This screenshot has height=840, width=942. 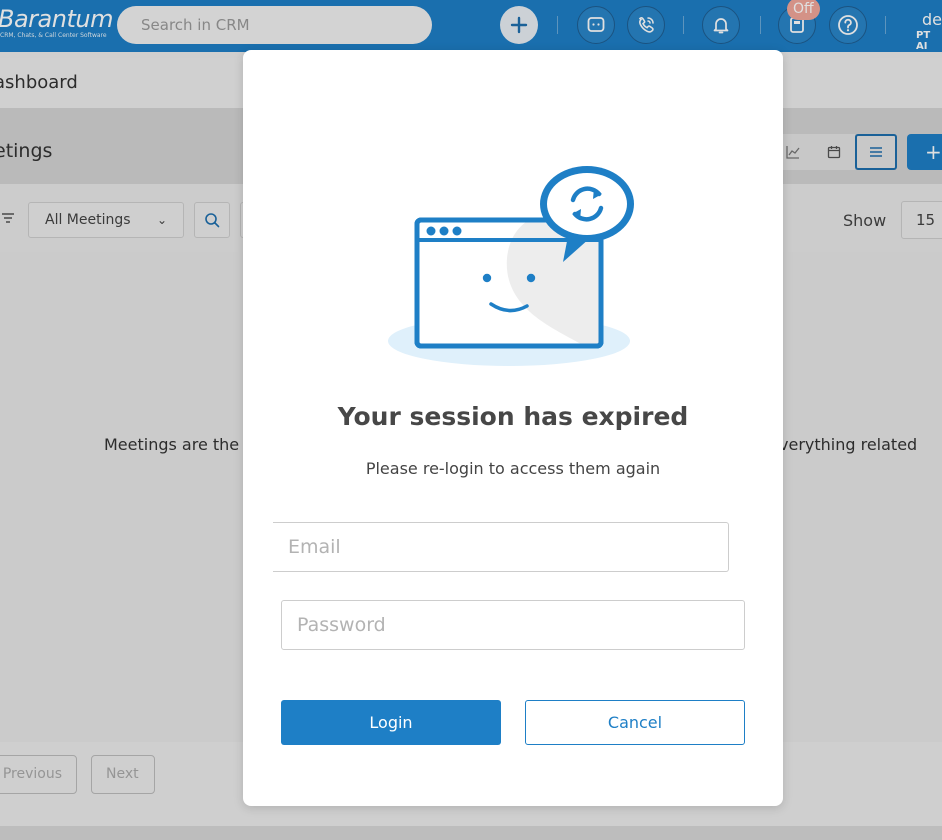 What do you see at coordinates (513, 468) in the screenshot?
I see `modal-subtitle: Please re-login to access them again` at bounding box center [513, 468].